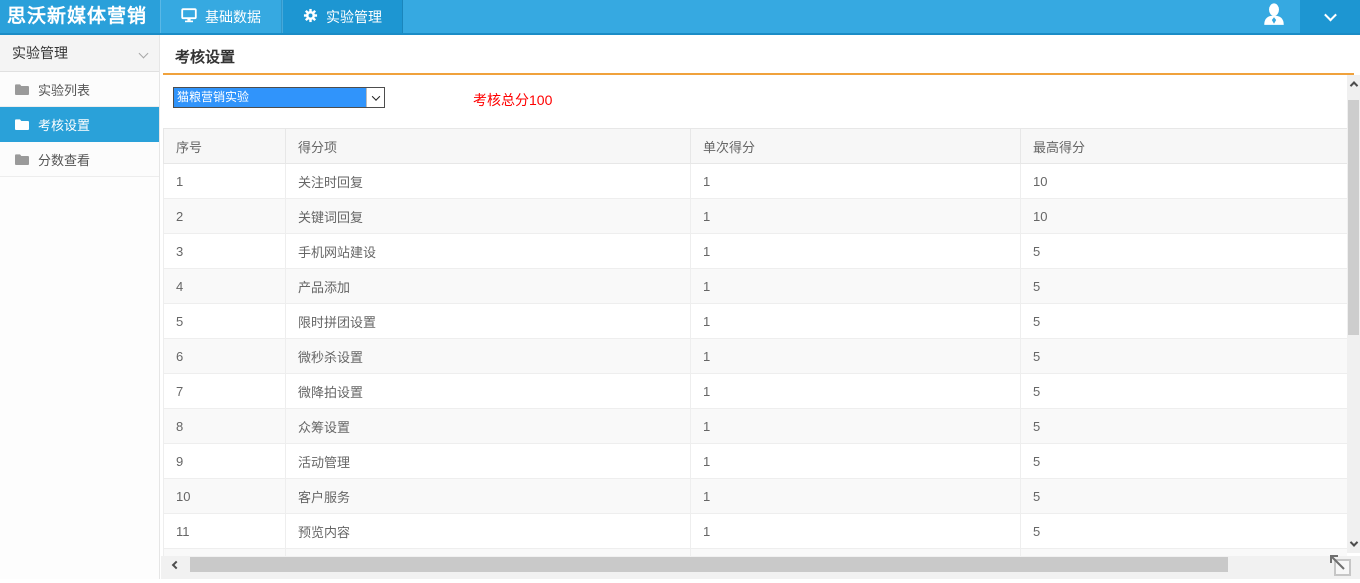 This screenshot has height=583, width=1360. What do you see at coordinates (64, 160) in the screenshot?
I see `sidebar-item-label: 分数查看` at bounding box center [64, 160].